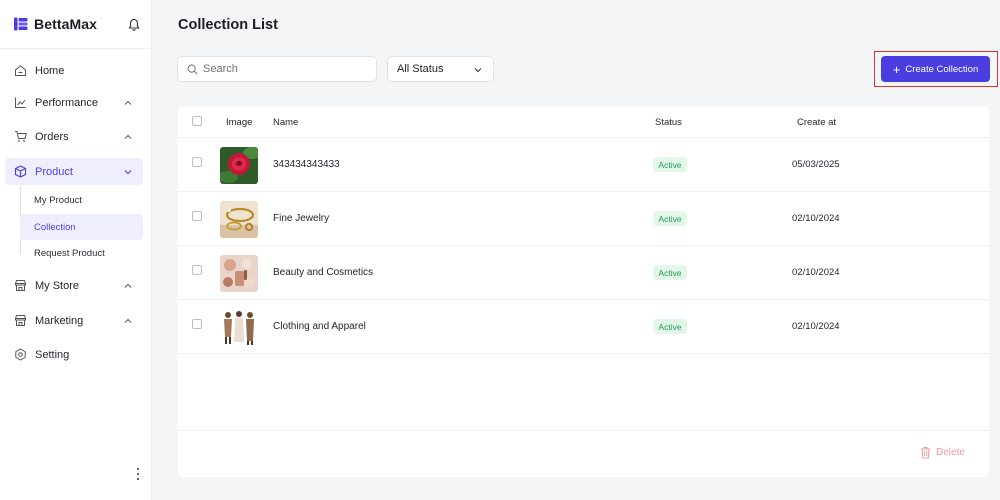 The width and height of the screenshot is (1000, 500). I want to click on table-row: 343434343433 Active 05/03/2025, so click(583, 165).